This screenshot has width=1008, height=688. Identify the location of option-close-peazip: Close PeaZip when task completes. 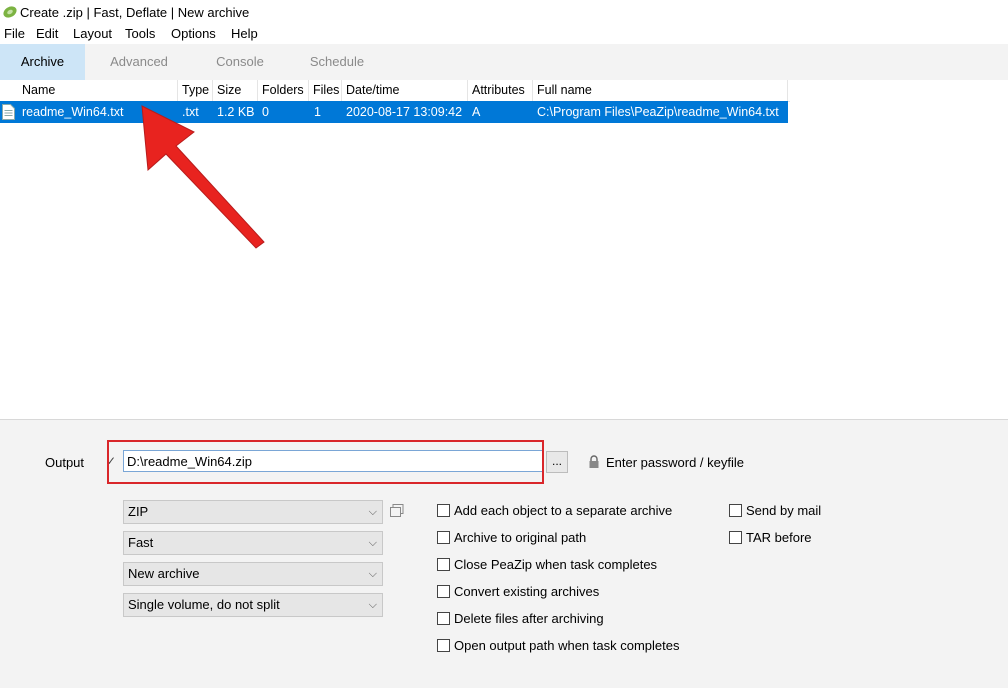
(547, 565).